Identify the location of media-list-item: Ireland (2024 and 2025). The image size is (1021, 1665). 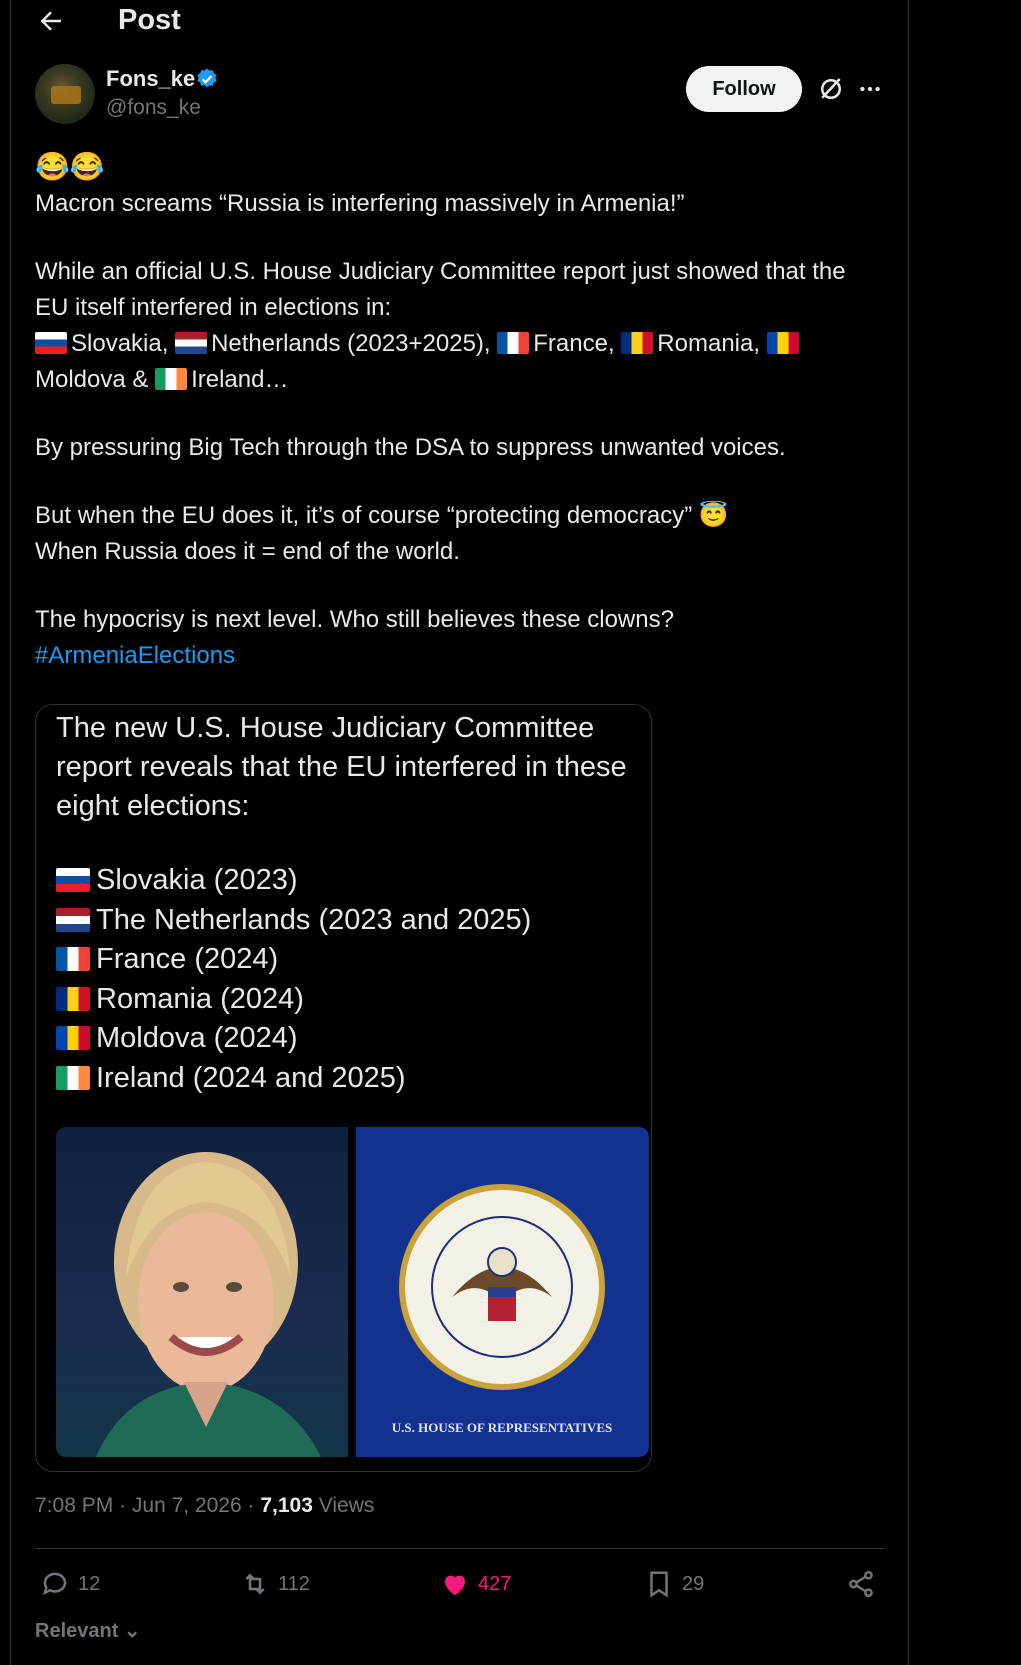
(293, 1079).